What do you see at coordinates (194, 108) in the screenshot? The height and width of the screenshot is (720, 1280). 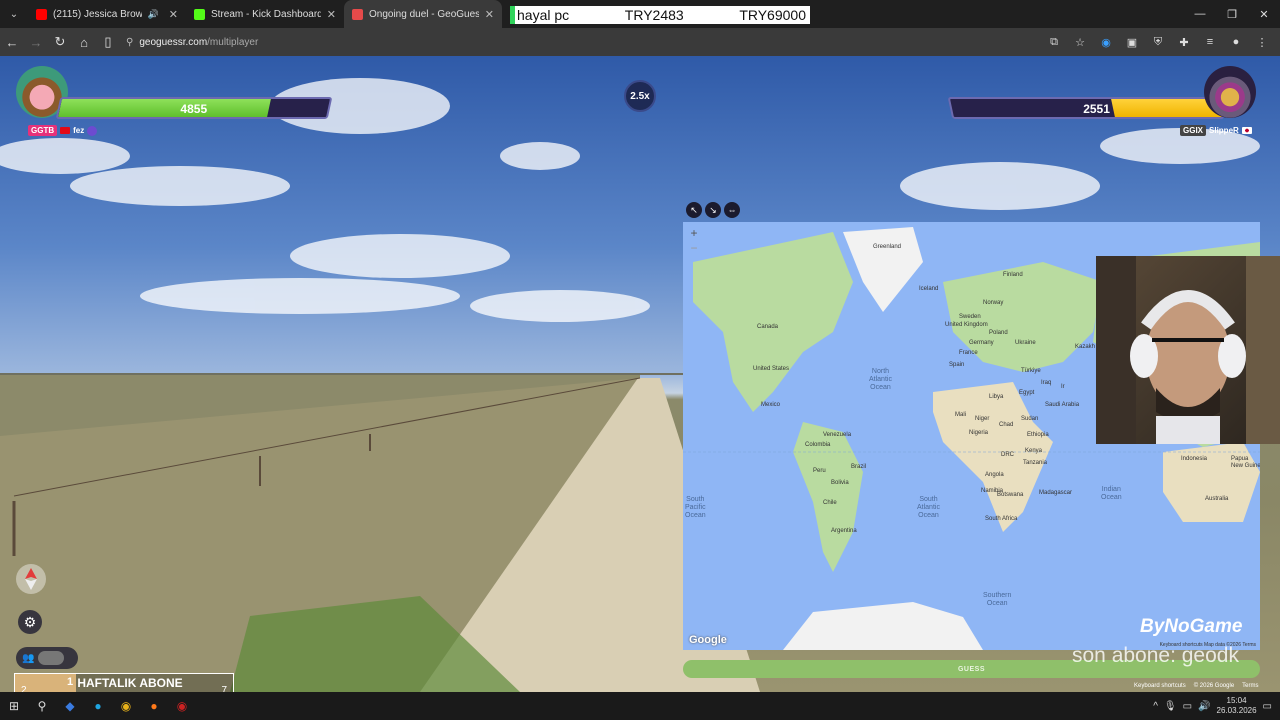 I see `player-left-health-bar: 4855` at bounding box center [194, 108].